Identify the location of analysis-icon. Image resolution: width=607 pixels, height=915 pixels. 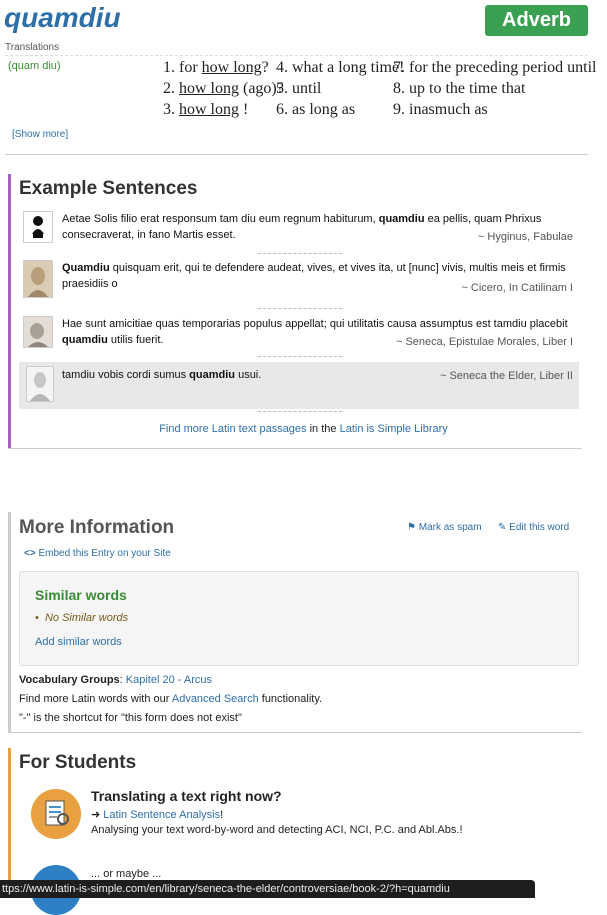
(56, 814).